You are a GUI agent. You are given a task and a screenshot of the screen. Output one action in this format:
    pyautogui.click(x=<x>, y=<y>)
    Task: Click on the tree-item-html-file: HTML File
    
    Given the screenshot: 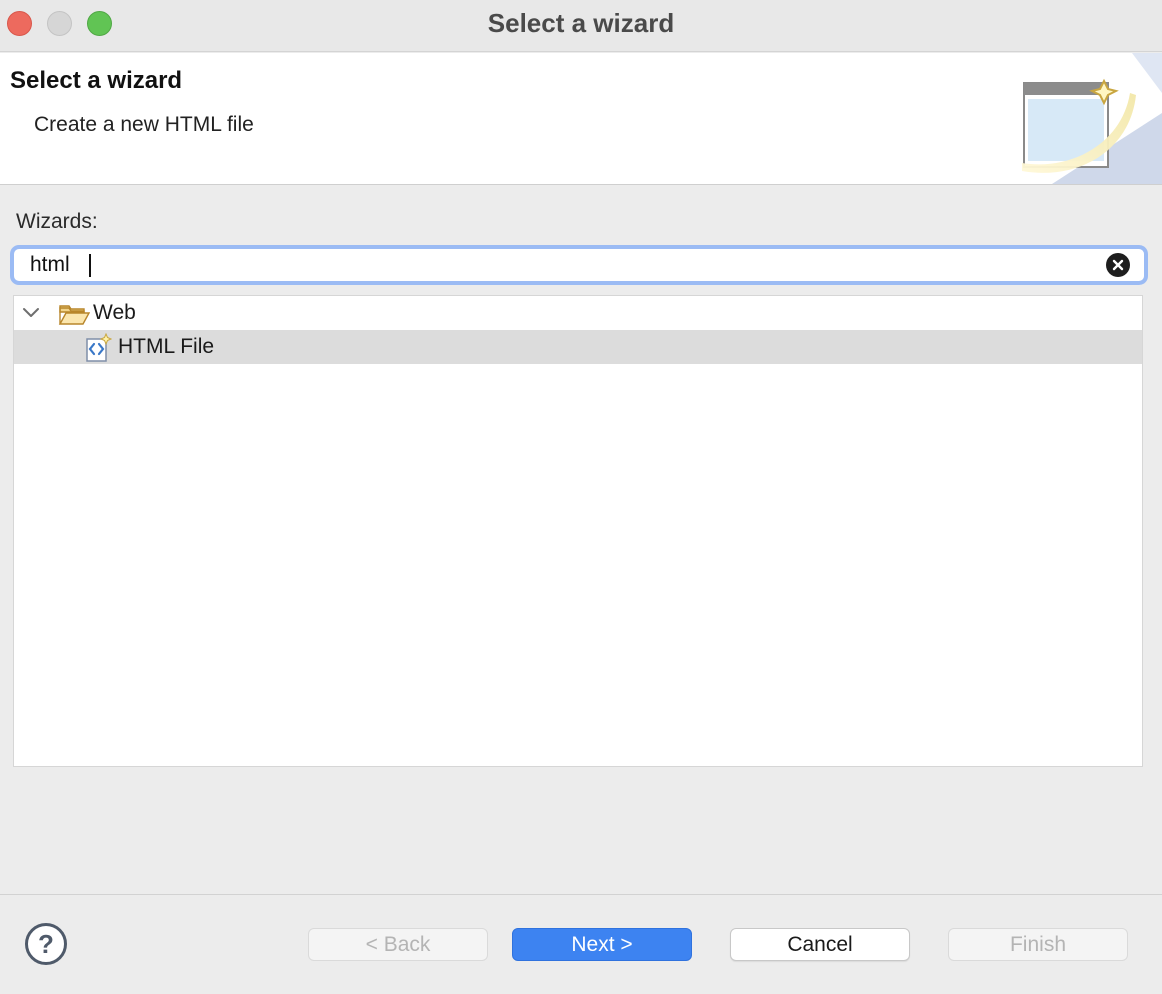 What is the action you would take?
    pyautogui.click(x=578, y=347)
    